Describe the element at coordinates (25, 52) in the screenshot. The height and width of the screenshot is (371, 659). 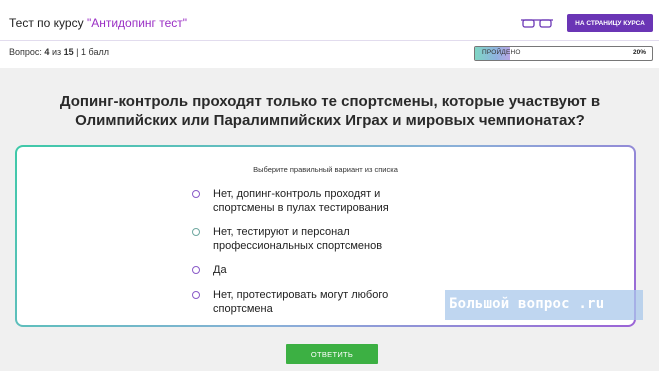
I see `question-label: Вопрос:` at that location.